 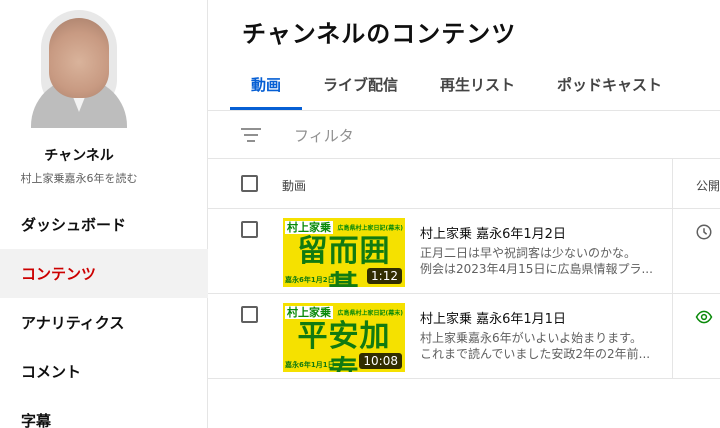 I want to click on thumb-date: 嘉永6年1月1日, so click(x=310, y=365).